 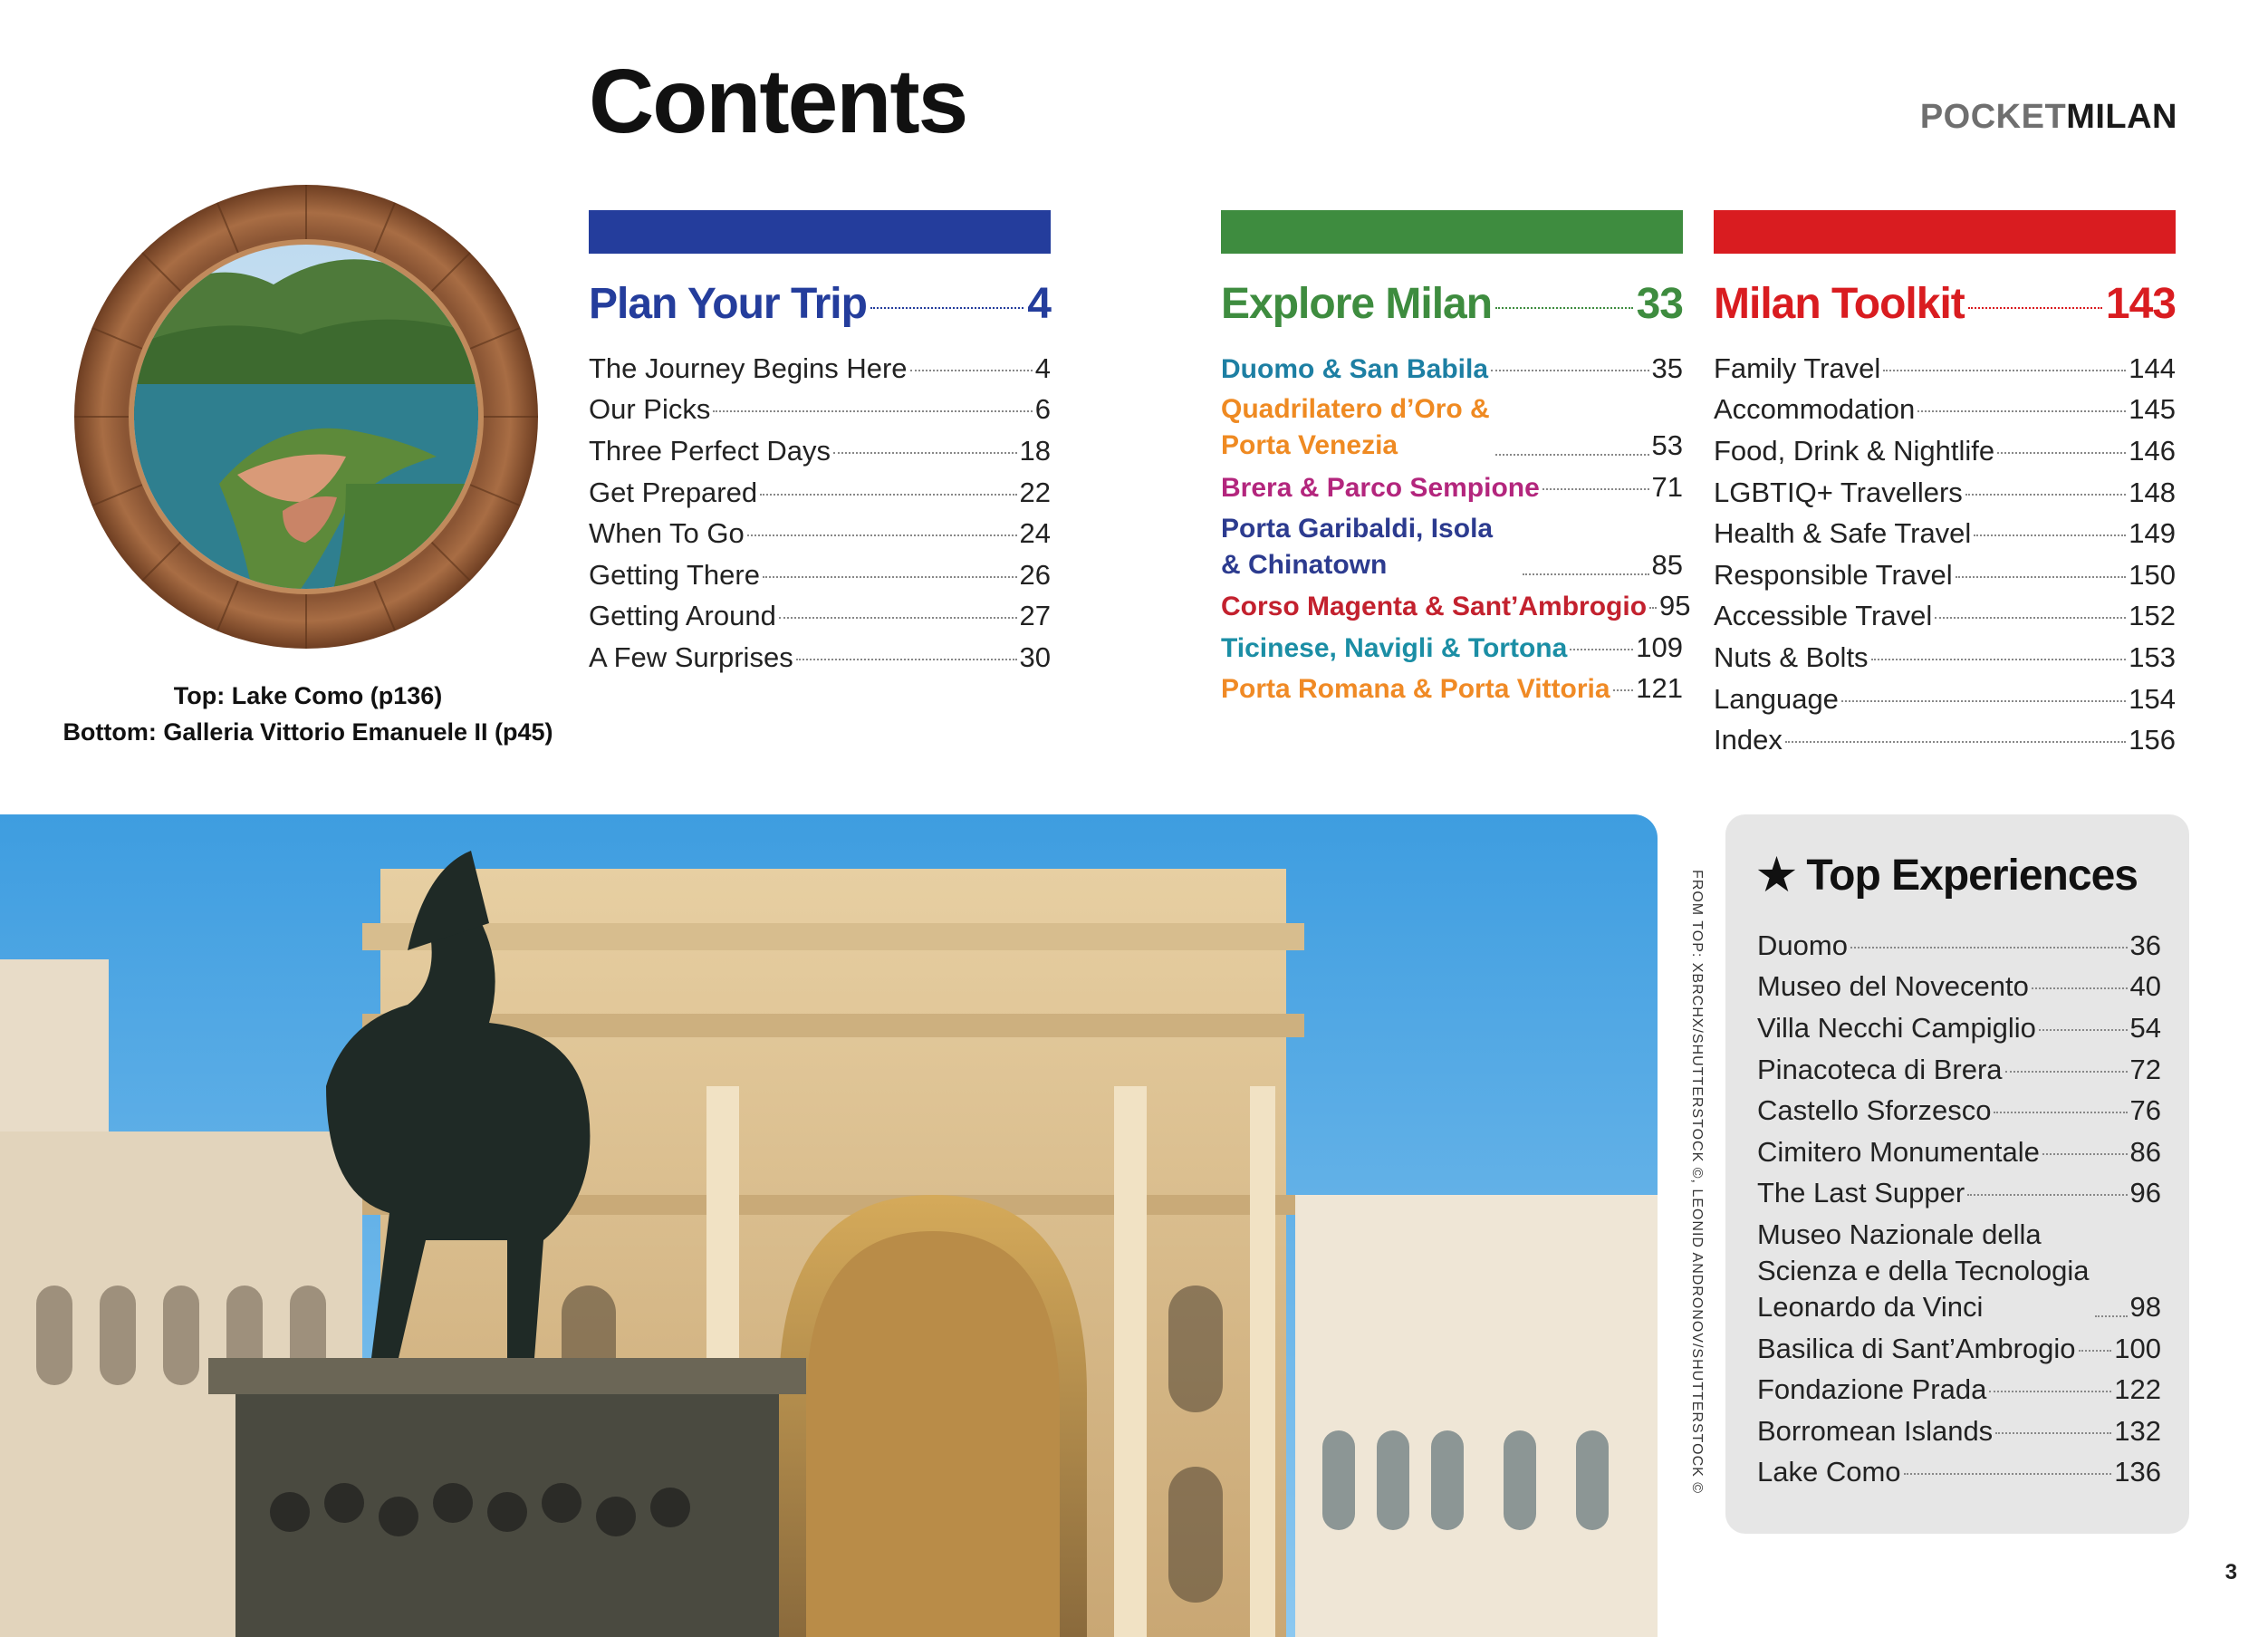 What do you see at coordinates (1945, 740) in the screenshot?
I see `toc-entry: Index 156` at bounding box center [1945, 740].